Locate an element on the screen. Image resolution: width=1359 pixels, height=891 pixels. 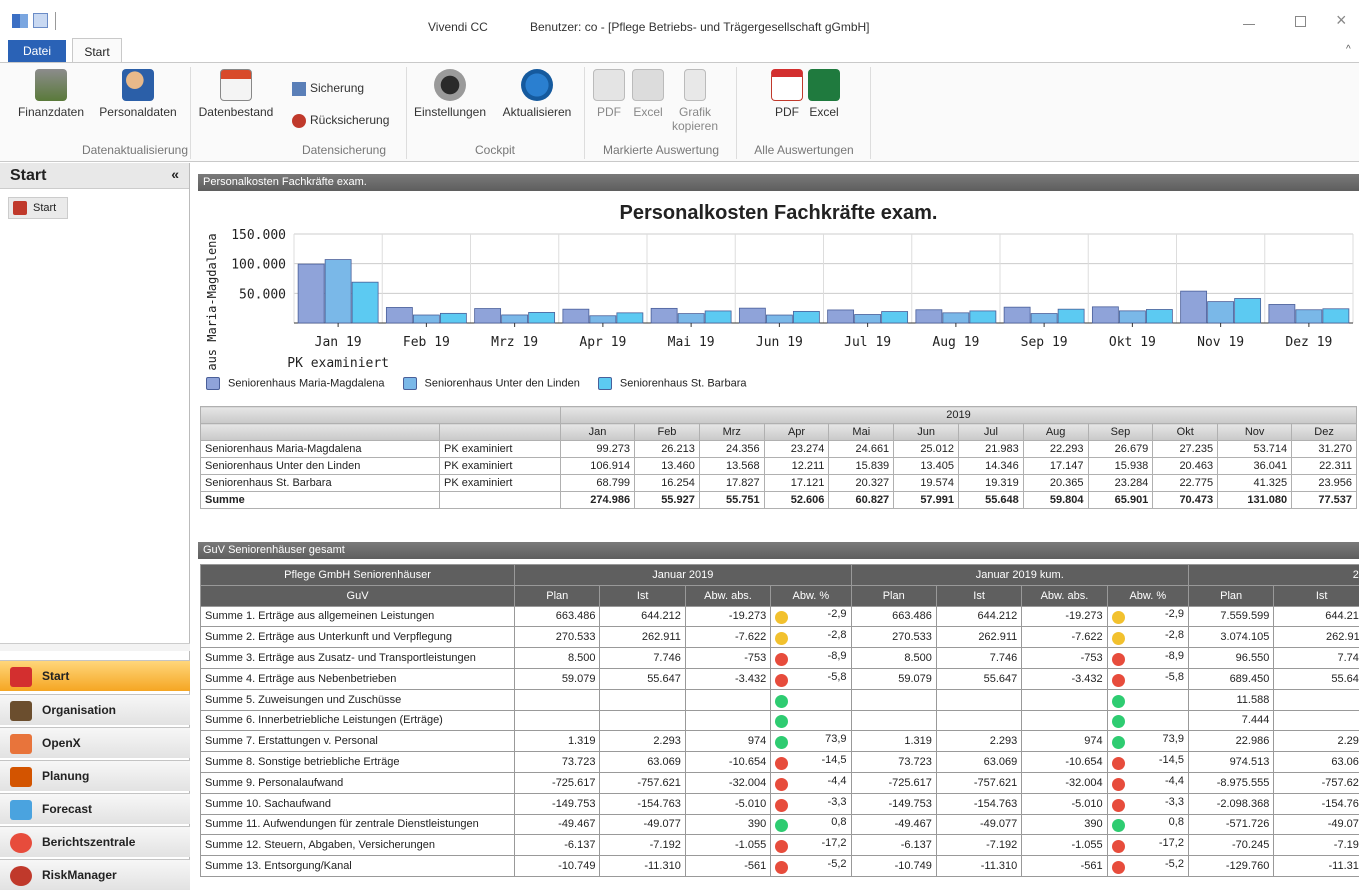
excel-all-label: Excel is located at coordinates (823, 112).